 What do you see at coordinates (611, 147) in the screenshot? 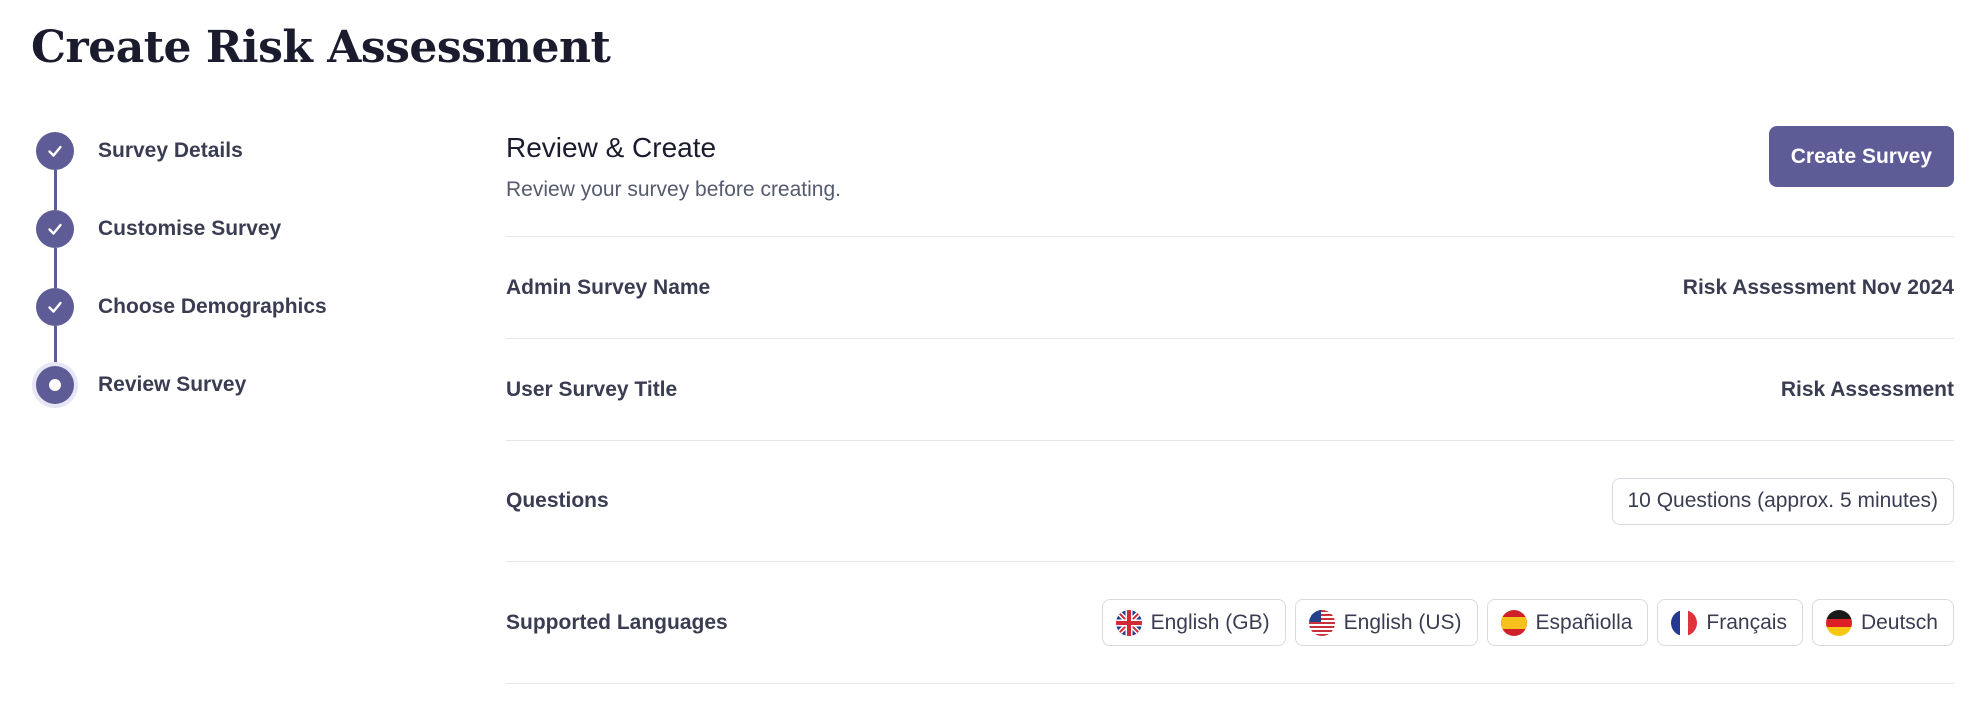
I see `section-title: Review & Create` at bounding box center [611, 147].